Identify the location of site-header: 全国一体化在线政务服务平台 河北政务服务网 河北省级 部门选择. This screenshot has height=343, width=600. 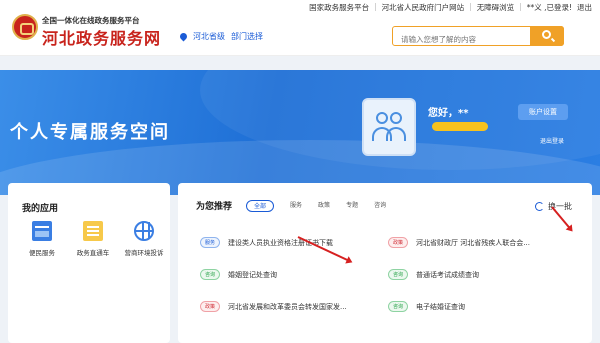
(300, 34).